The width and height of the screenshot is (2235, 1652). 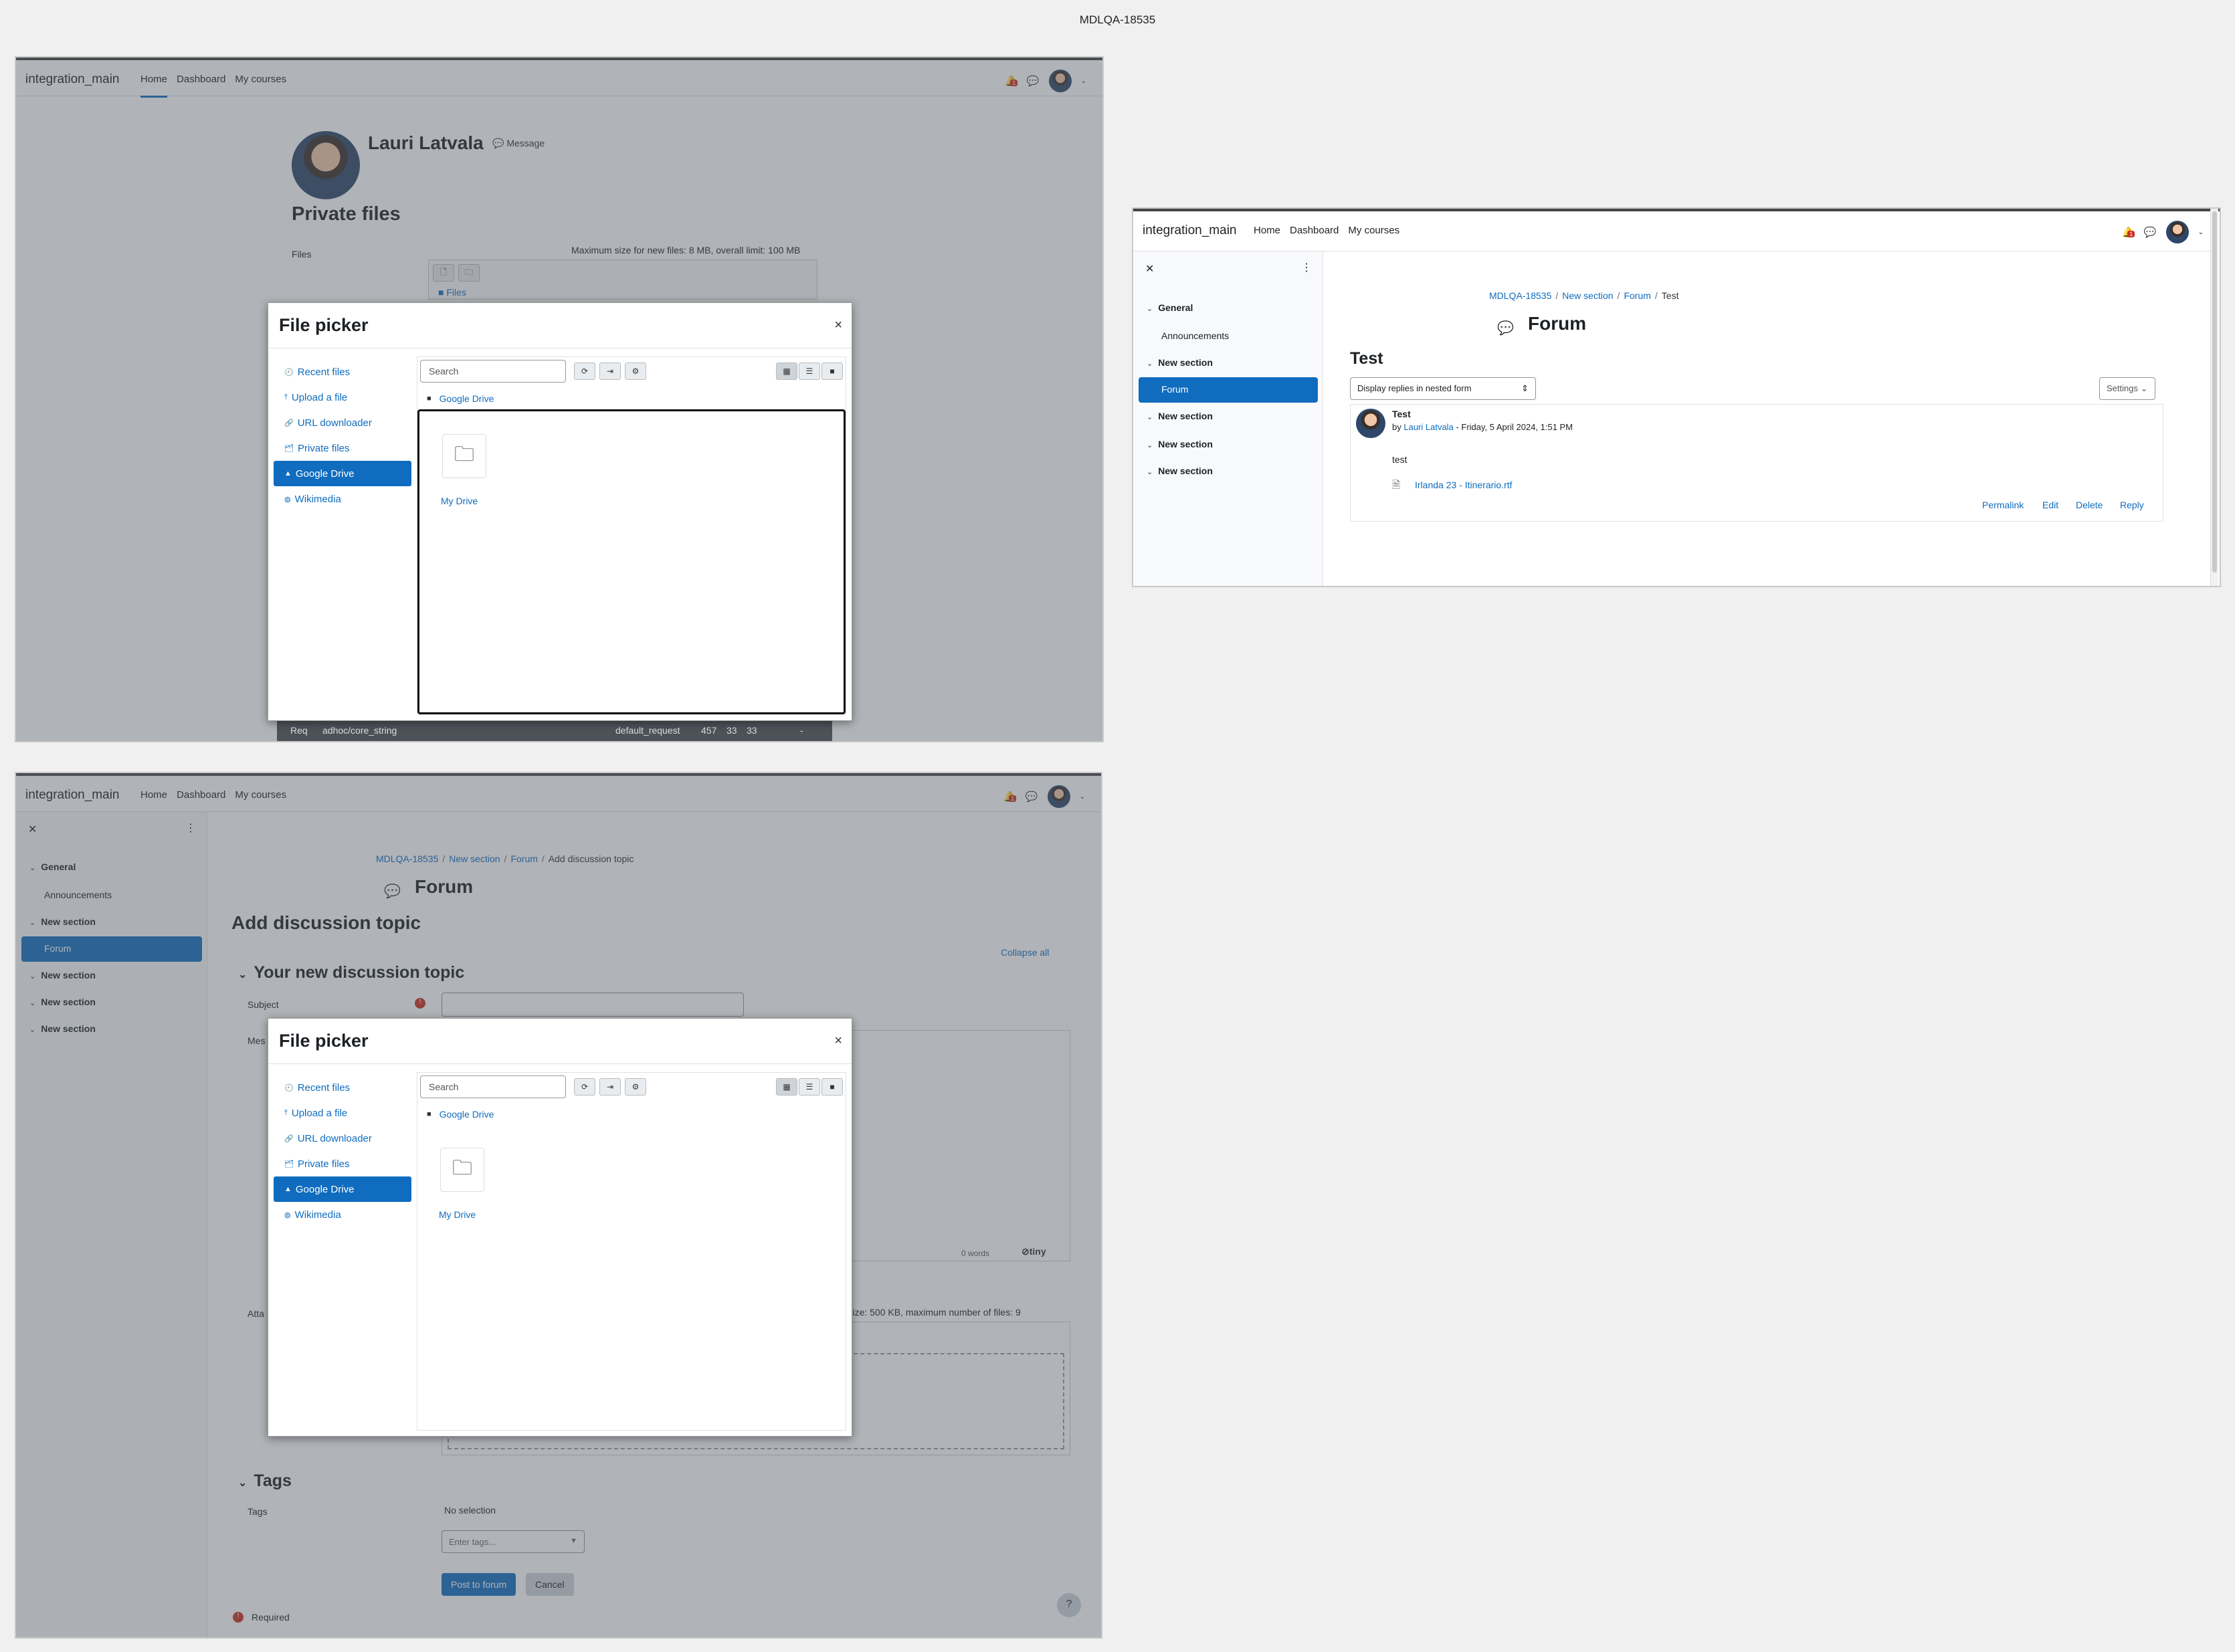 I want to click on item-forum: Forum, so click(x=1228, y=390).